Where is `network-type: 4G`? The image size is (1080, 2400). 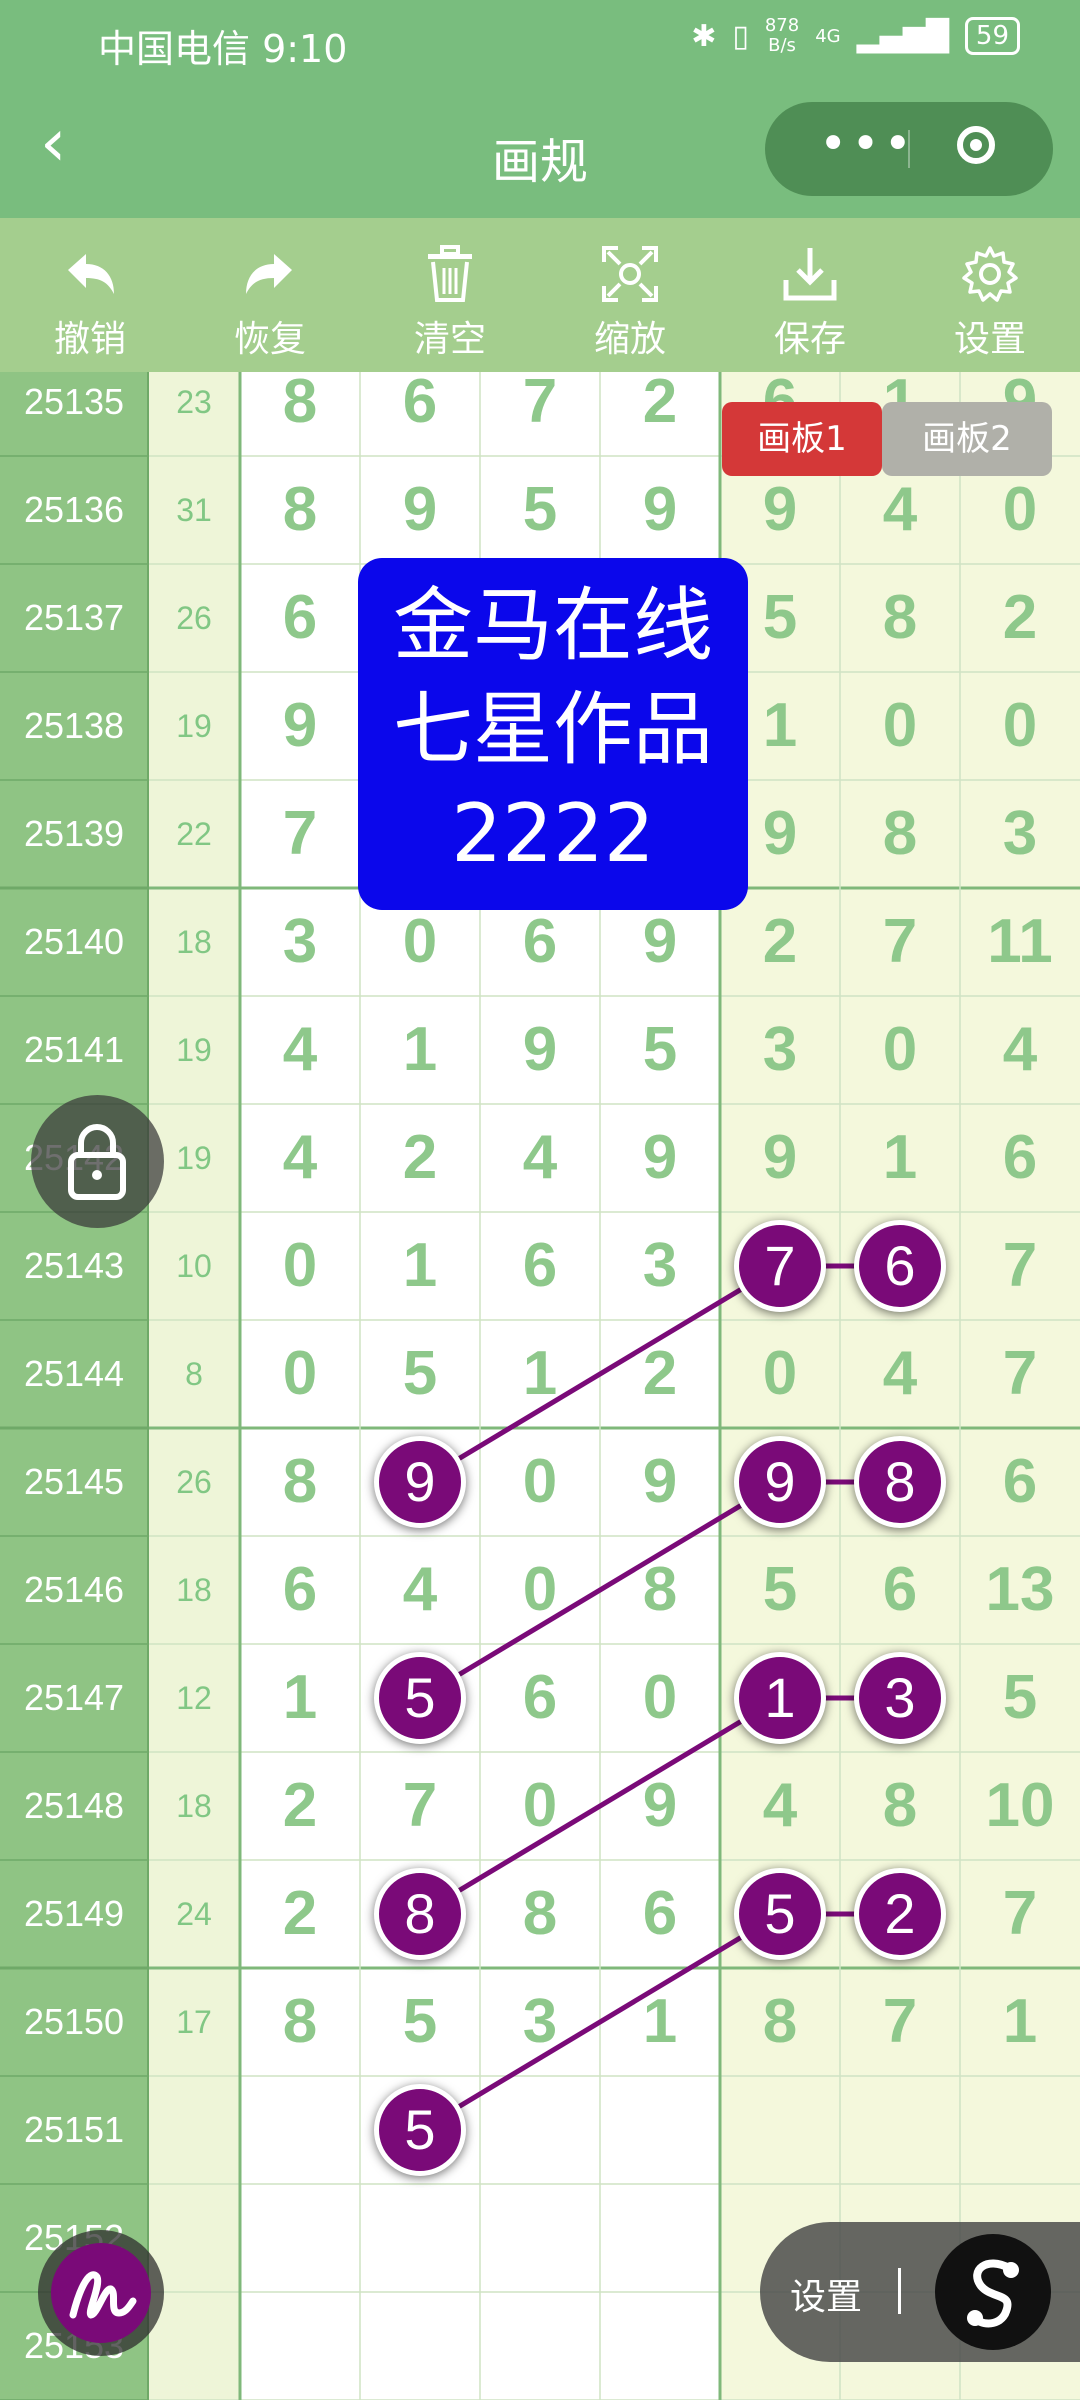
network-type: 4G is located at coordinates (828, 36).